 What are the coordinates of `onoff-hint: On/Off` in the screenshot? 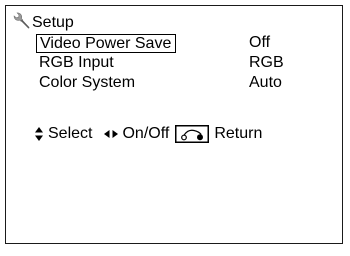 It's located at (136, 134).